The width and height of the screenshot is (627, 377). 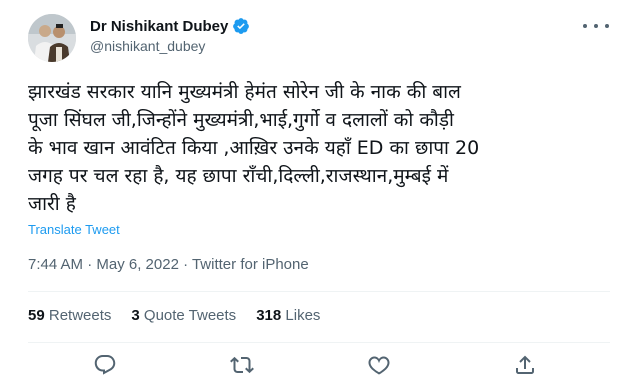 I want to click on author-block: Dr Nishikant Dubey @nishikant_dubey, so click(x=170, y=35).